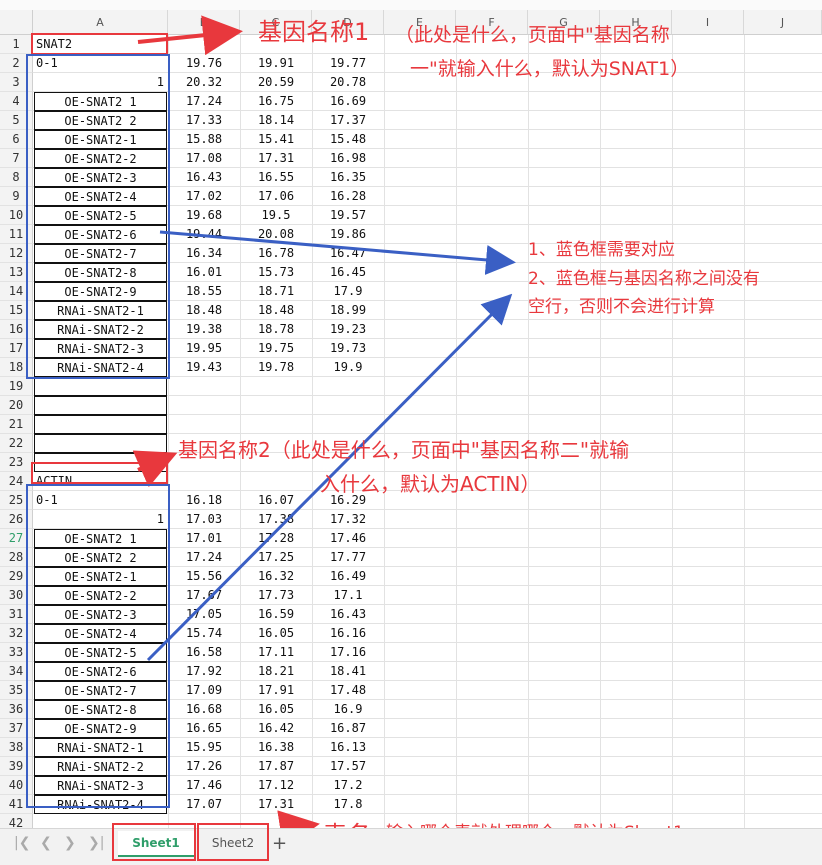  Describe the element at coordinates (233, 842) in the screenshot. I see `sheet2-highlight` at that location.